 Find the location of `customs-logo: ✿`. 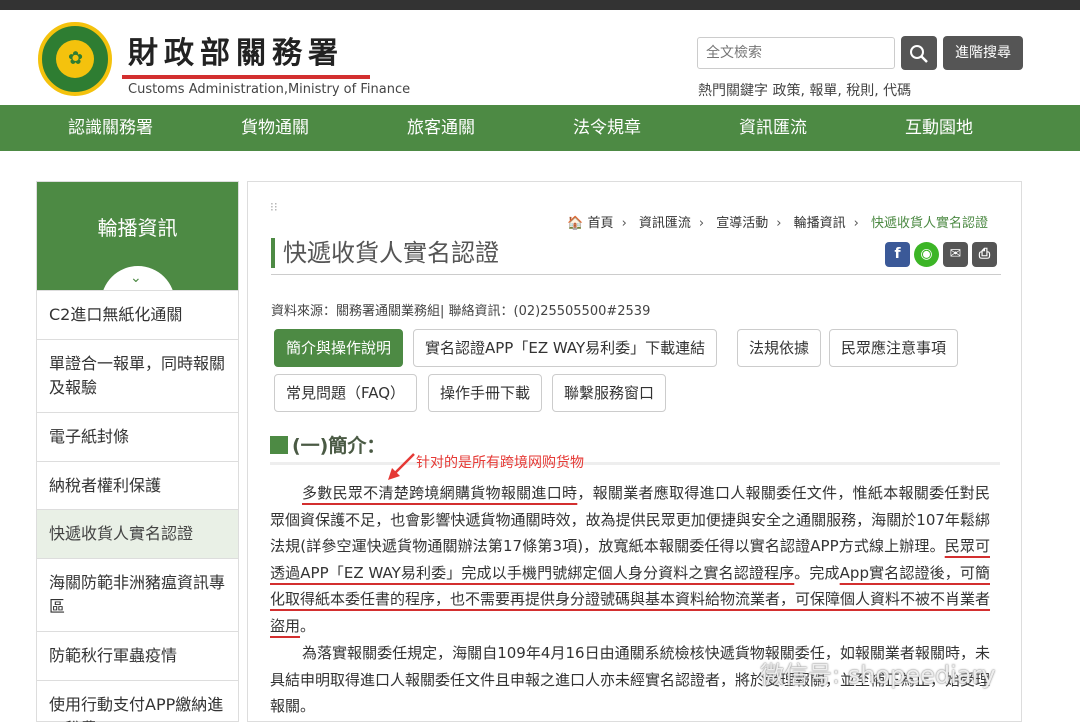

customs-logo: ✿ is located at coordinates (75, 59).